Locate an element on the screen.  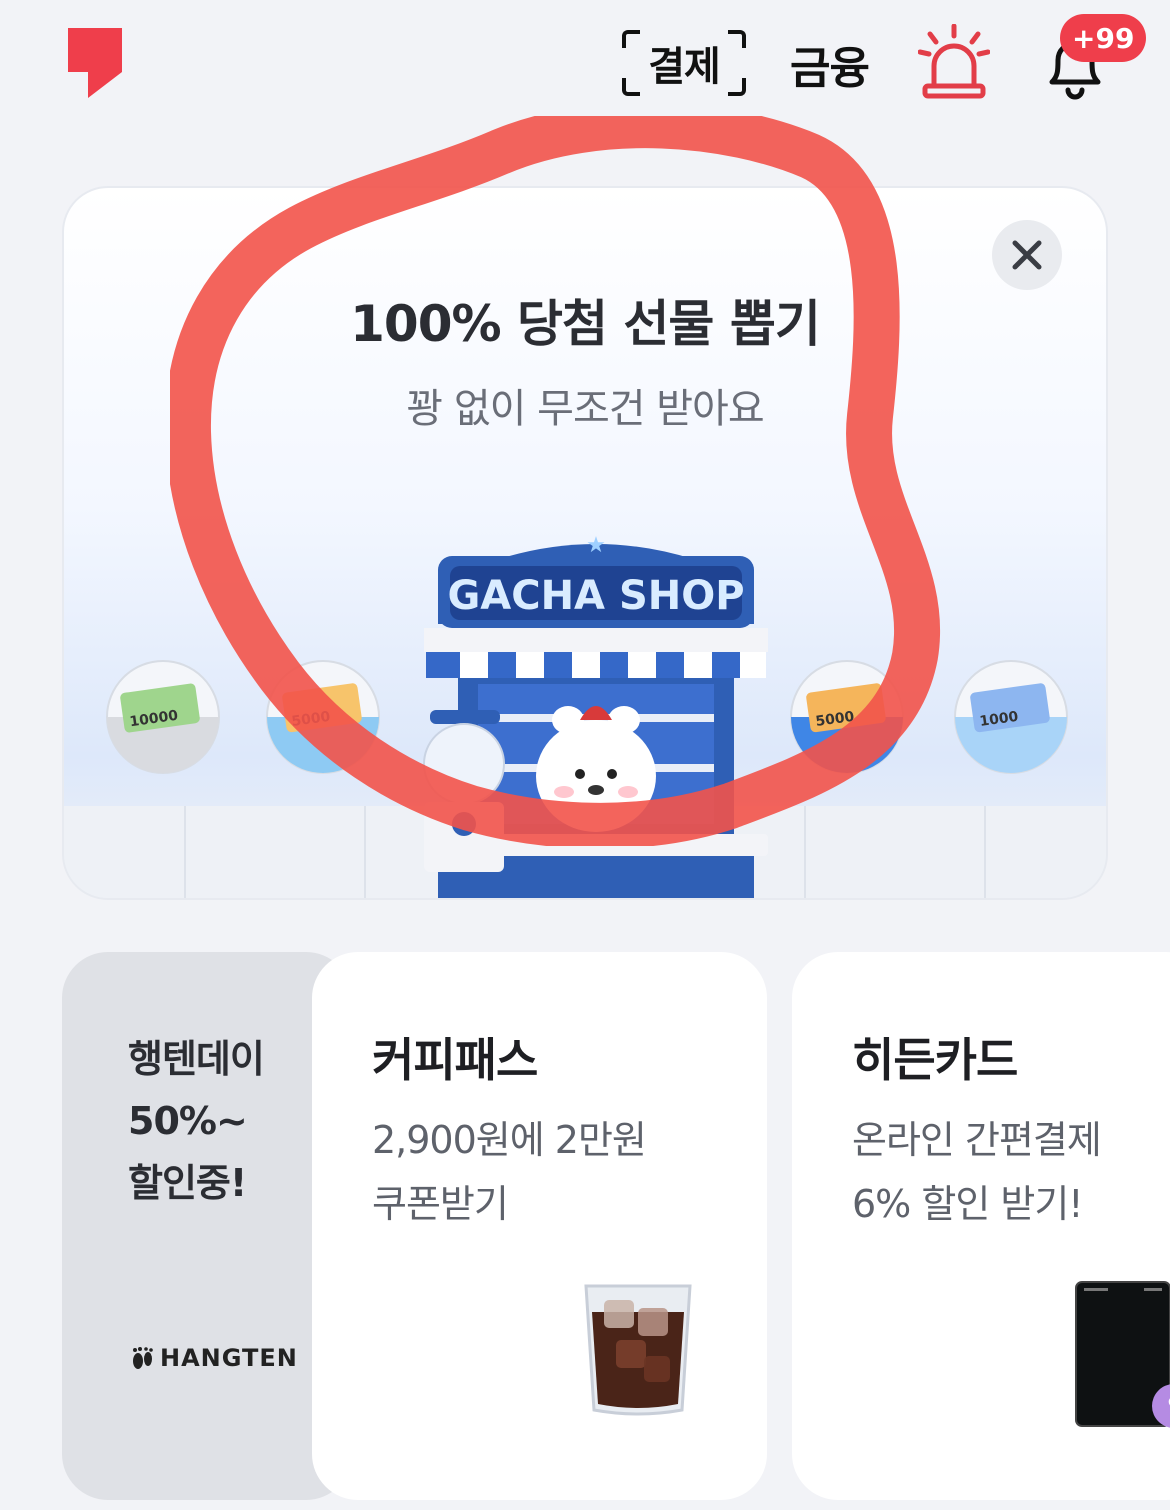
hangten-brand: HANGTEN is located at coordinates (229, 1358).